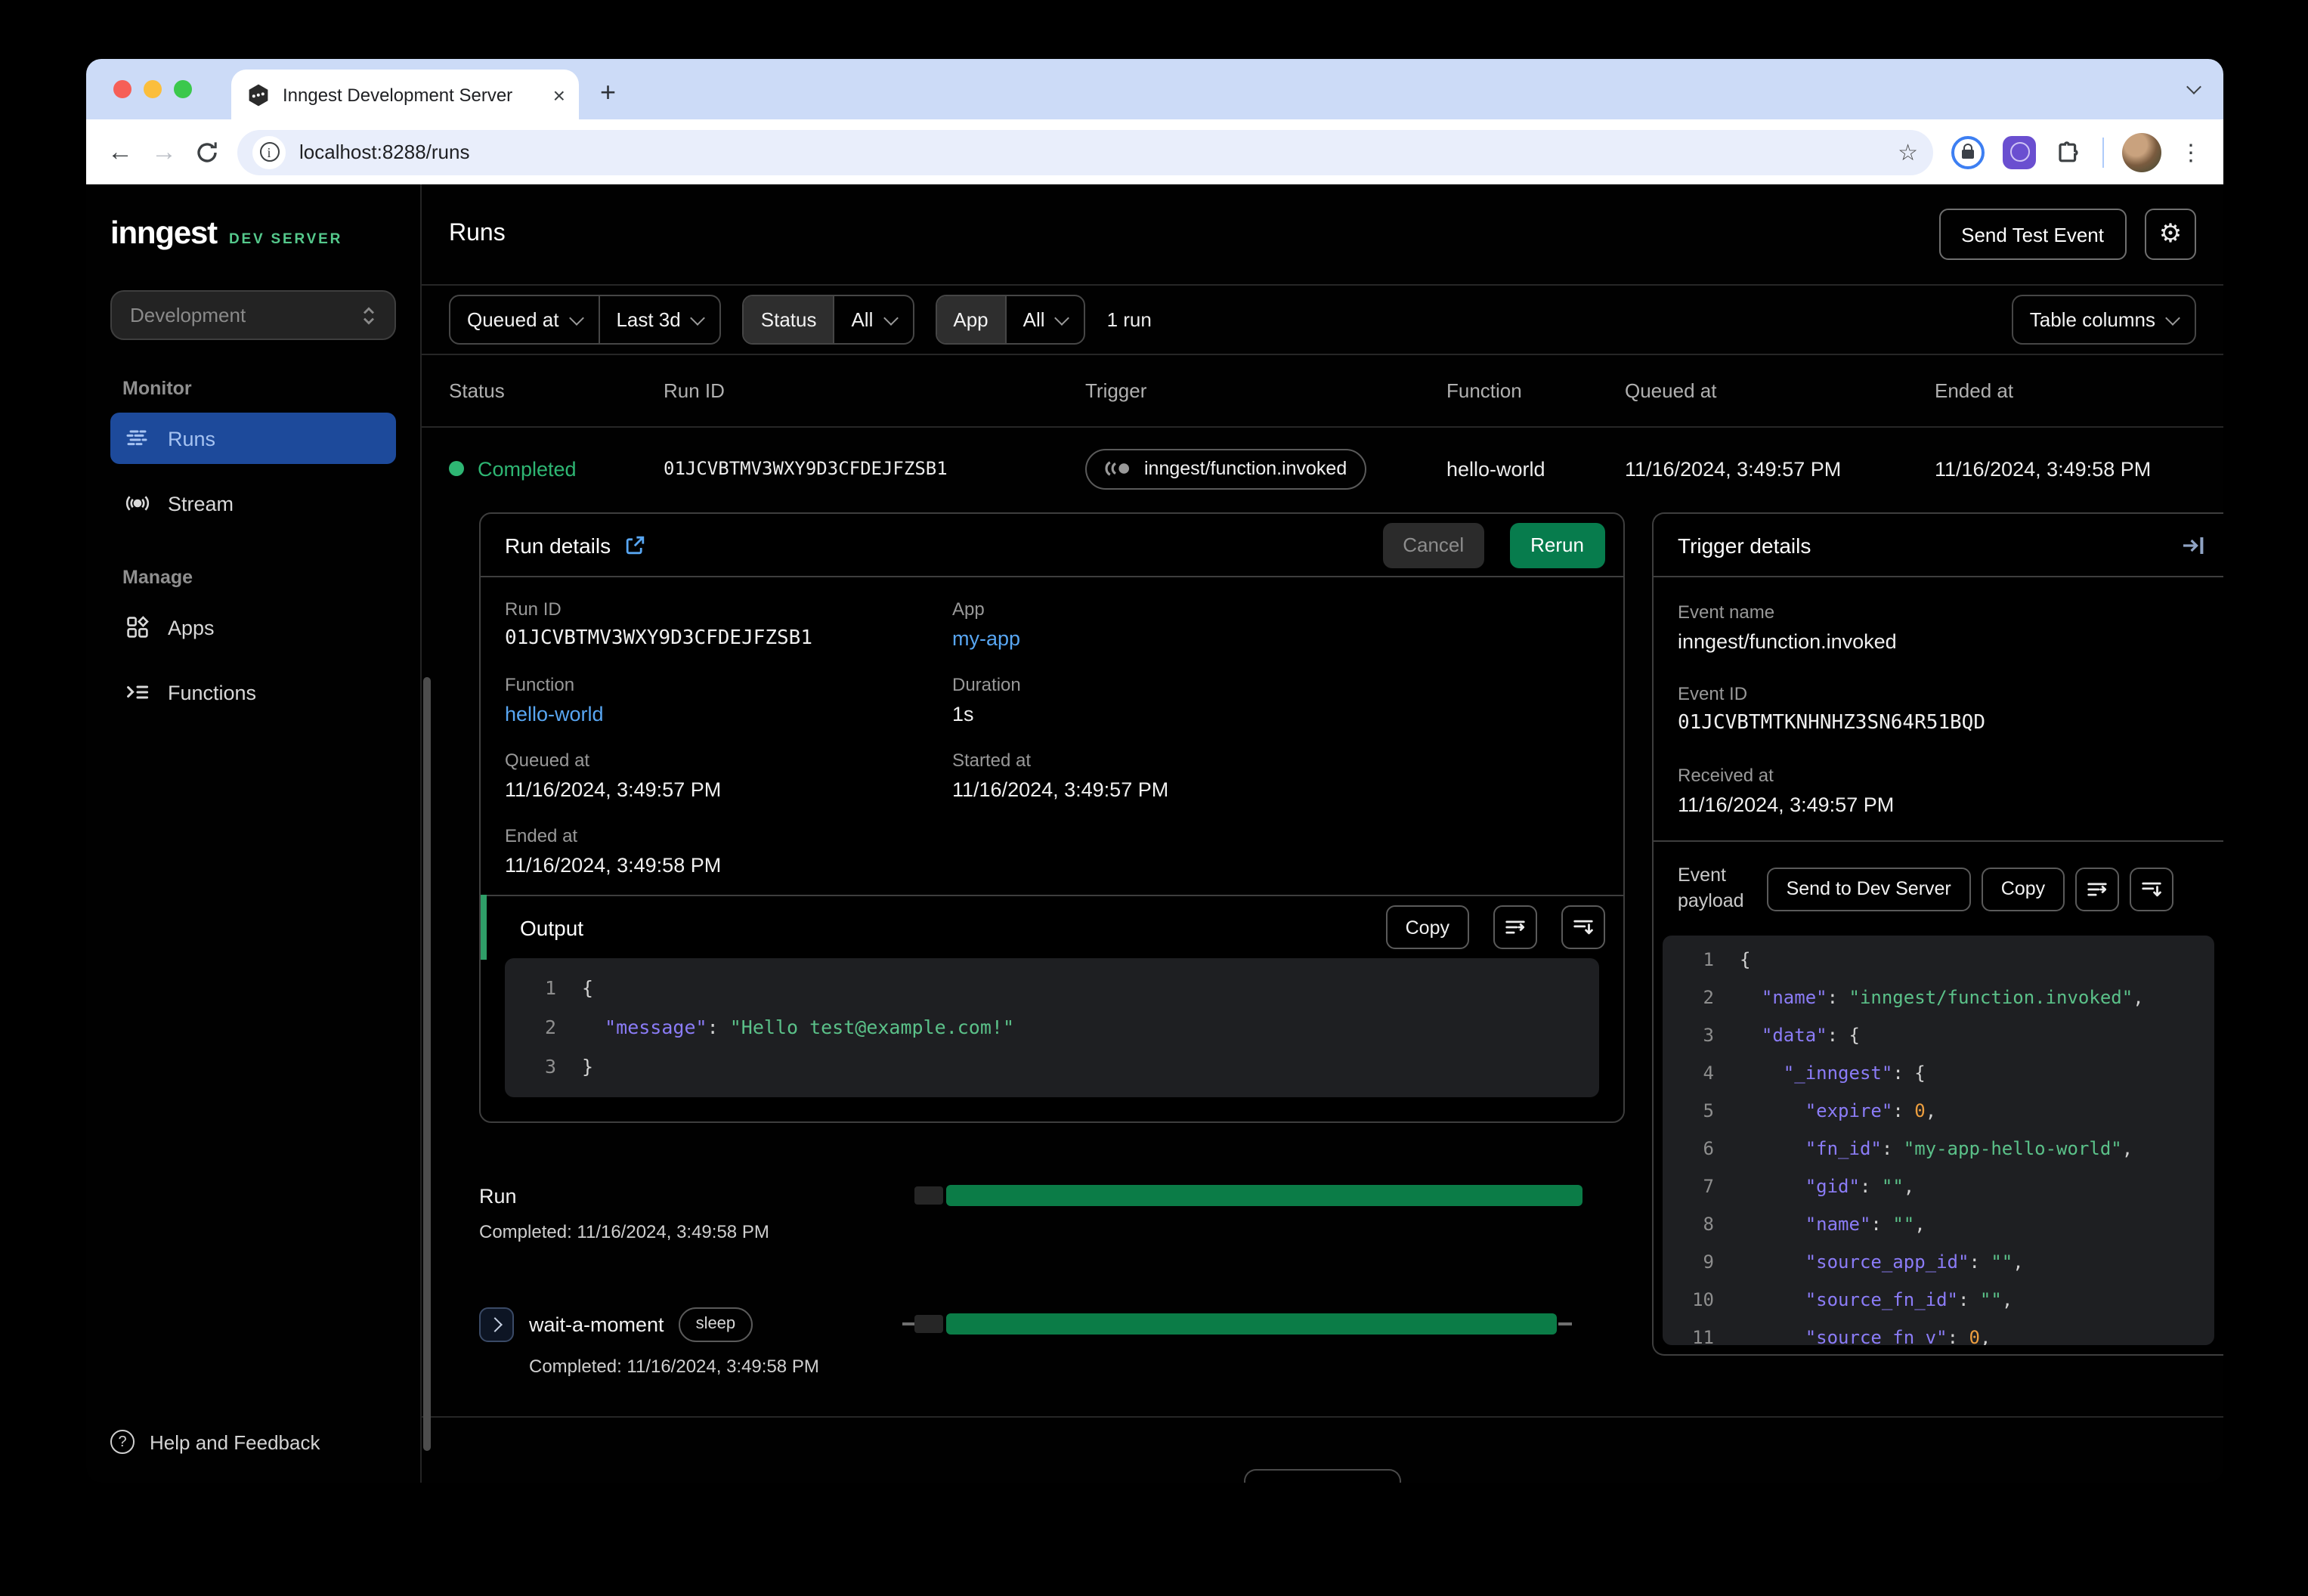 This screenshot has width=2308, height=1596. I want to click on table-columns-group: Table columns, so click(2103, 320).